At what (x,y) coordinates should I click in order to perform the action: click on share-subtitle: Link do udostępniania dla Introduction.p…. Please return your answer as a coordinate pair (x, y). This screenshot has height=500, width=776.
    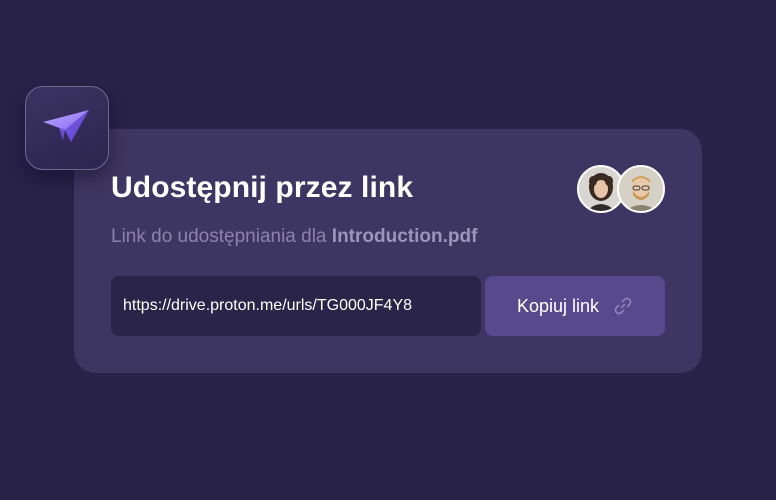
    Looking at the image, I should click on (294, 237).